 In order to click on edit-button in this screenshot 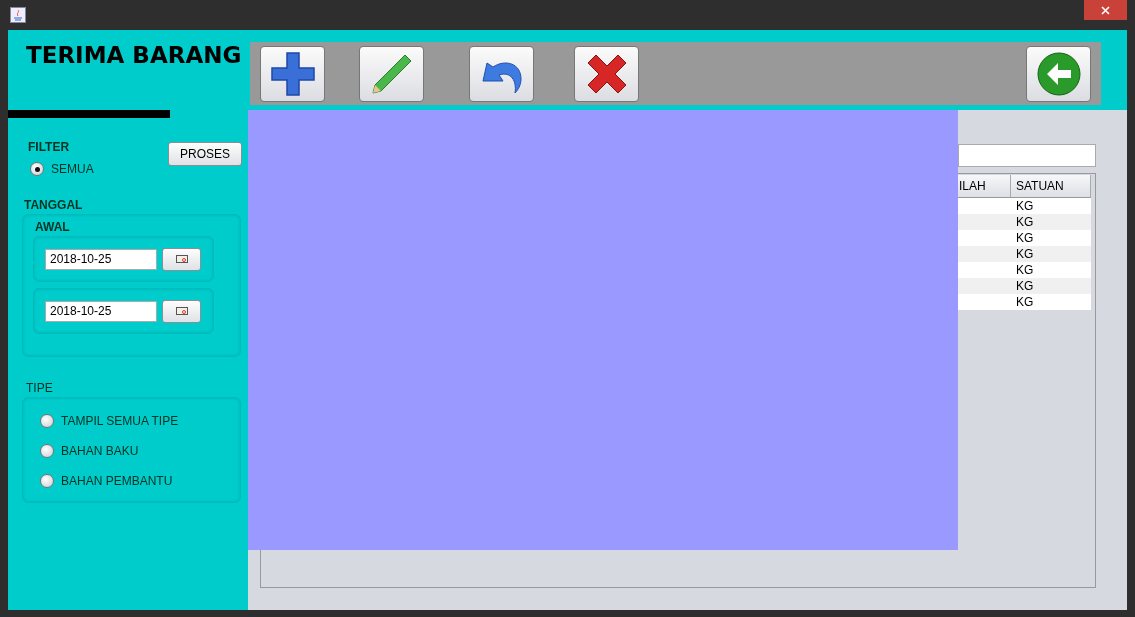, I will do `click(391, 73)`.